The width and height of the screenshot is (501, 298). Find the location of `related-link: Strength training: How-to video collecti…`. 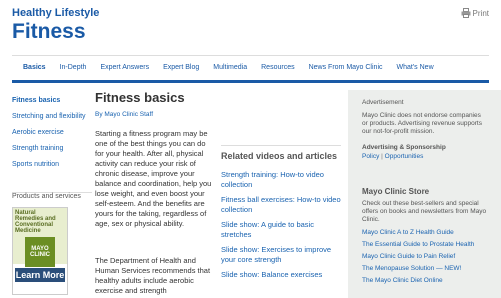

related-link: Strength training: How-to video collecti… is located at coordinates (281, 180).